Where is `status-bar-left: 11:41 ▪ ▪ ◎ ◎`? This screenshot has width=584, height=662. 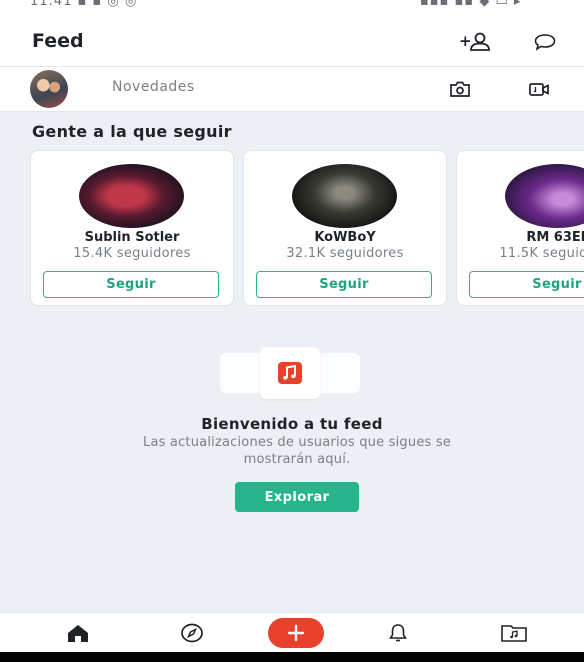 status-bar-left: 11:41 ▪ ▪ ◎ ◎ is located at coordinates (84, 4).